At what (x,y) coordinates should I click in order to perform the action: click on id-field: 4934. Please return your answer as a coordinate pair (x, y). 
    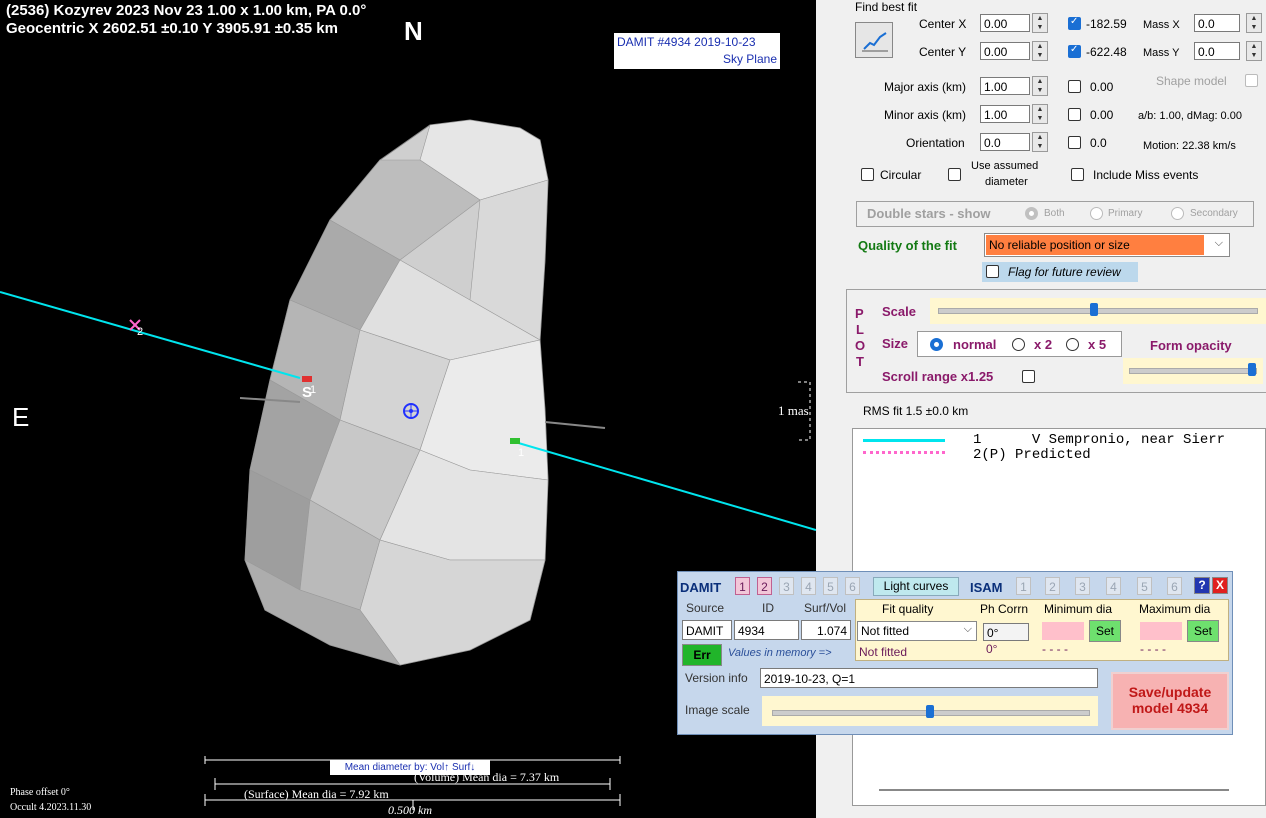
    Looking at the image, I should click on (766, 630).